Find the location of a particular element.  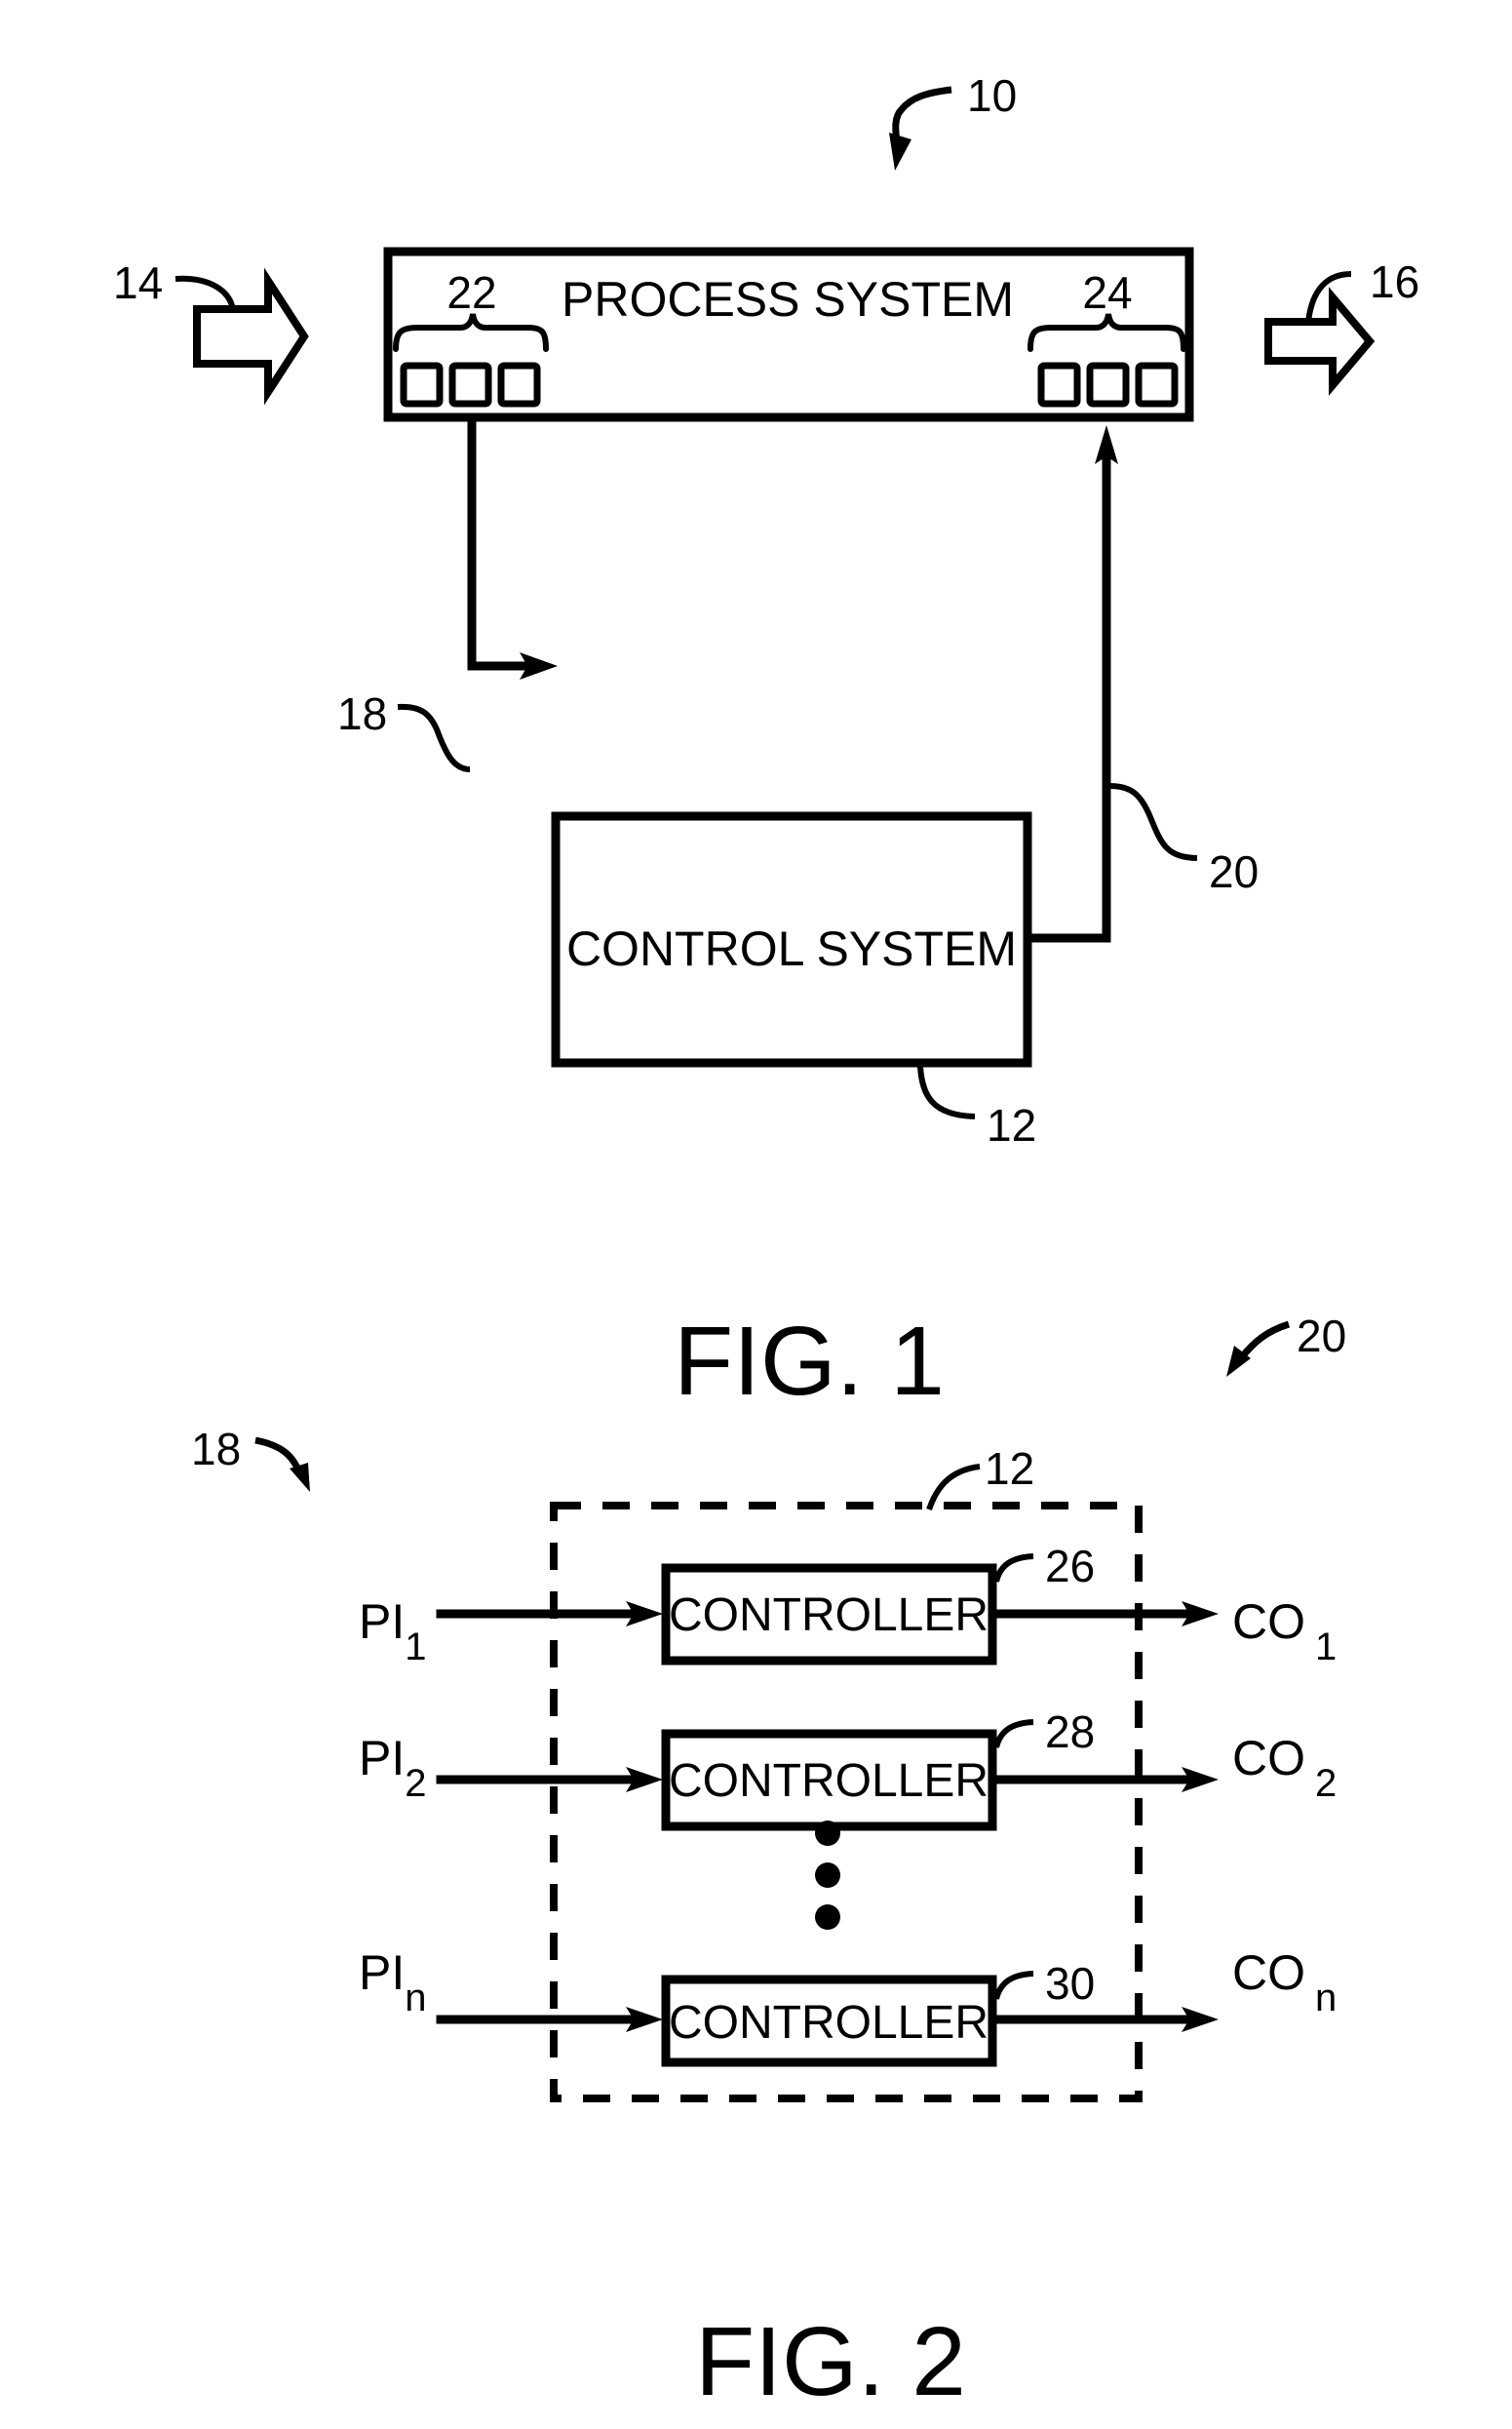

process-input-label: PI2 is located at coordinates (393, 1768).